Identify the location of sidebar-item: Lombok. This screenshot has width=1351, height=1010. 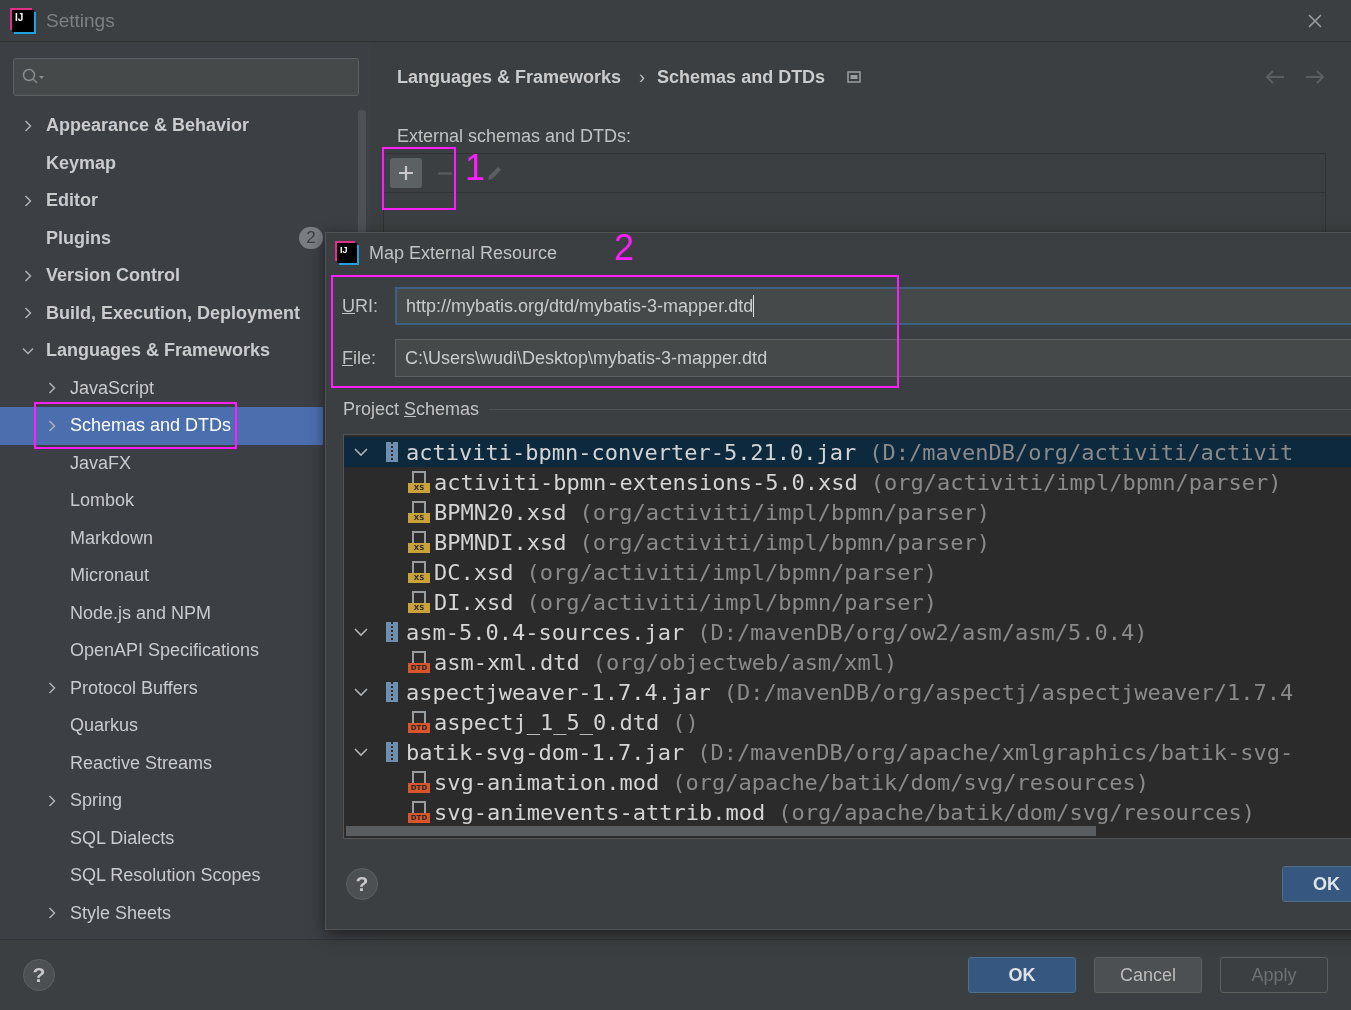
(161, 501).